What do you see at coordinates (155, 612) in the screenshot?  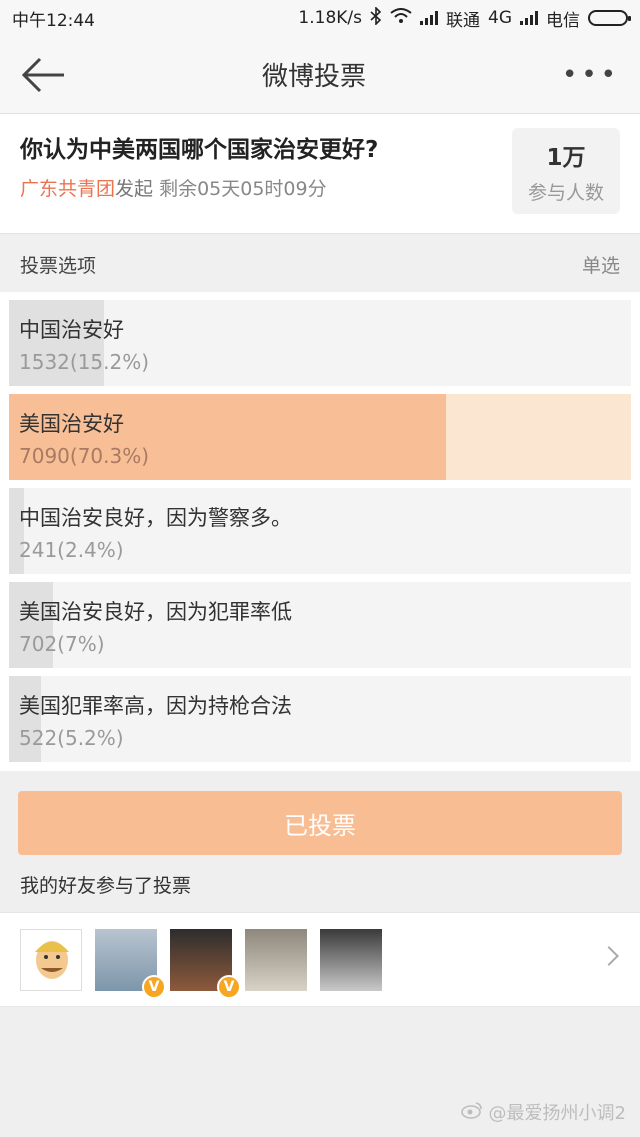 I see `option-label: 美国治安良好，因为犯罪率低` at bounding box center [155, 612].